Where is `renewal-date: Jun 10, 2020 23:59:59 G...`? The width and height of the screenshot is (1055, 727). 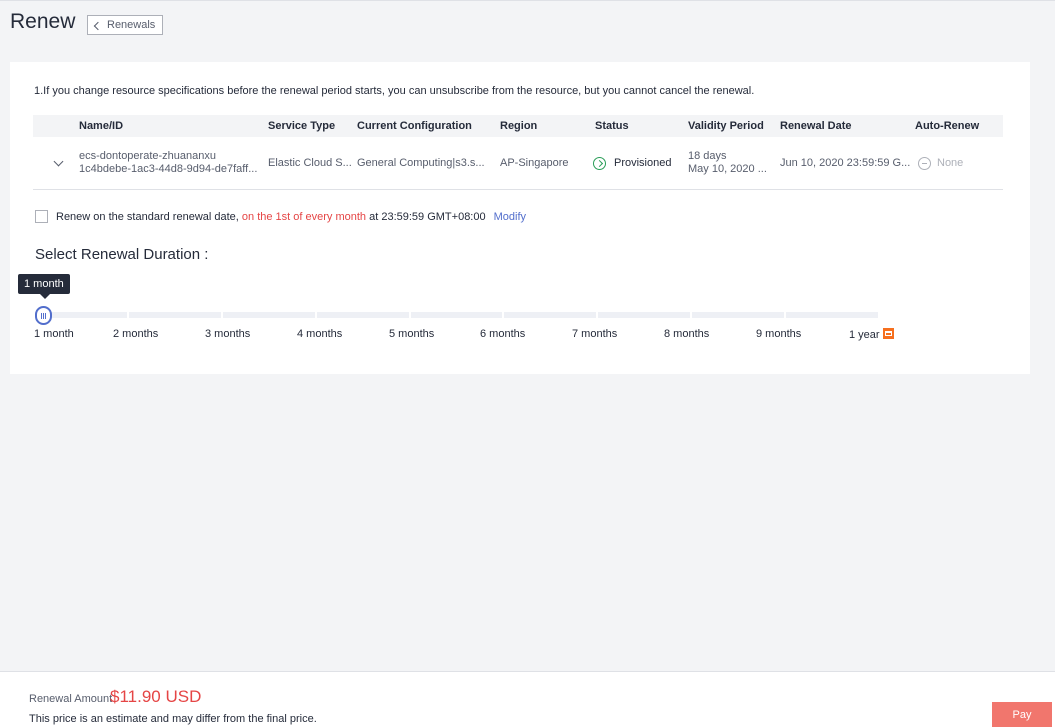 renewal-date: Jun 10, 2020 23:59:59 G... is located at coordinates (845, 163).